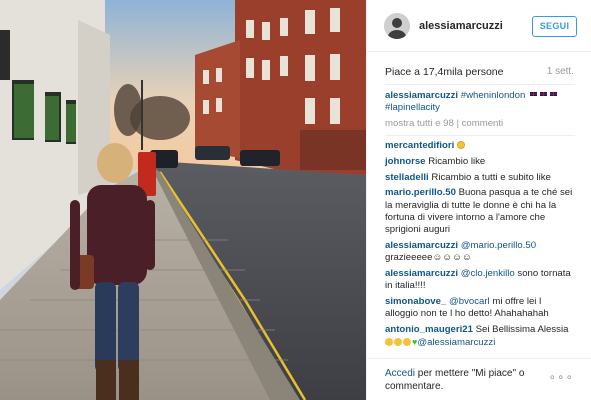  Describe the element at coordinates (457, 161) in the screenshot. I see `comment-text: Ricambio like` at that location.